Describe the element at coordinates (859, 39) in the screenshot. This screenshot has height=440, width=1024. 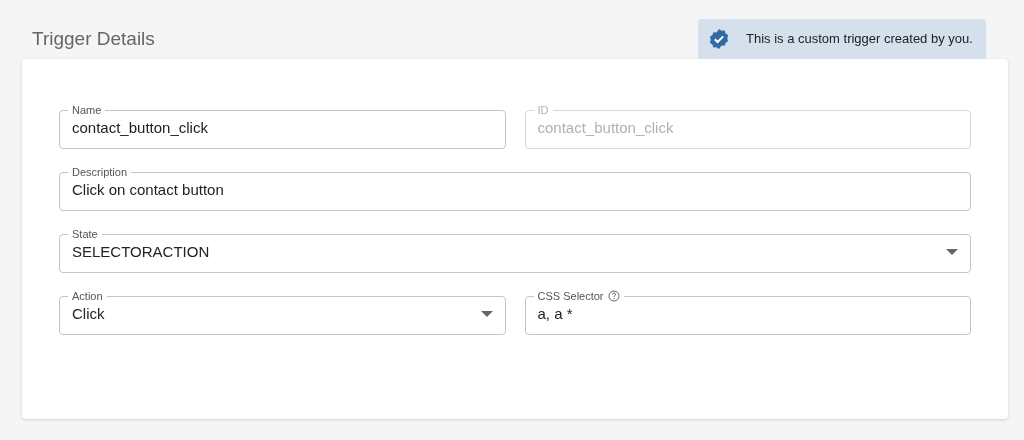
I see `banner-text: This is a custom trigger created by you.` at that location.